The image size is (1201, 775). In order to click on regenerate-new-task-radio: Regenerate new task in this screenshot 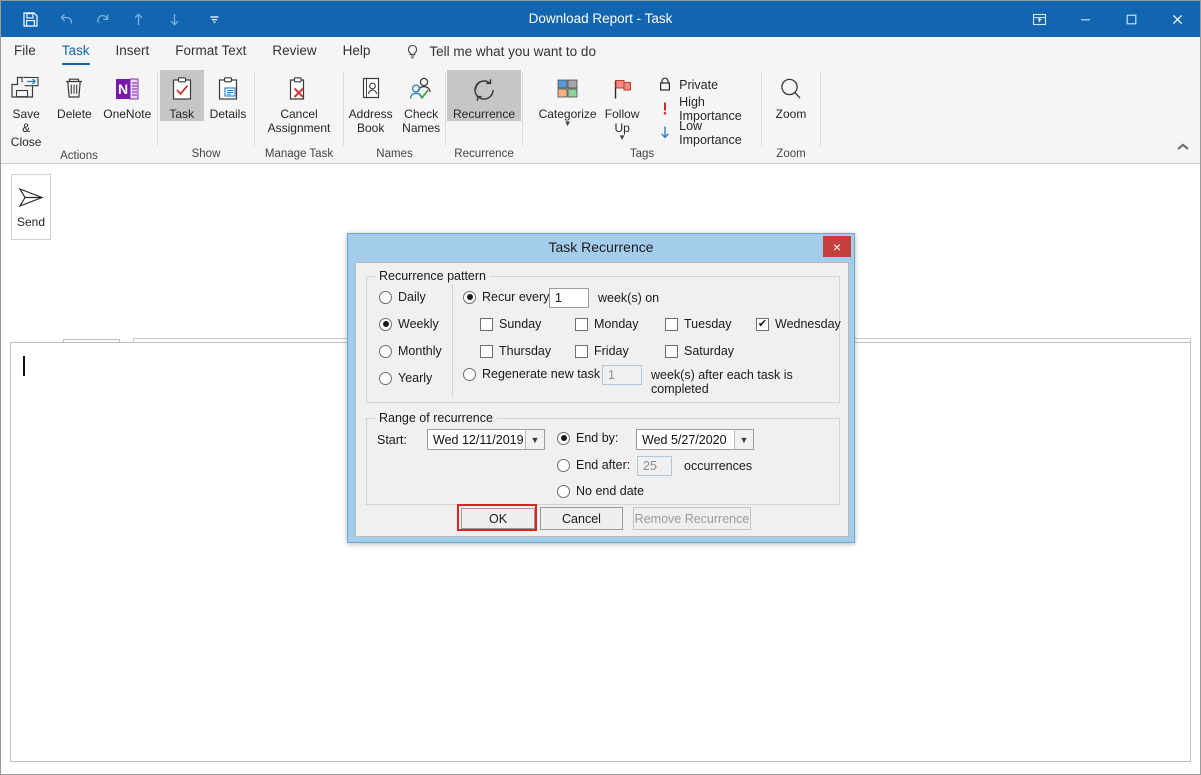, I will do `click(531, 374)`.